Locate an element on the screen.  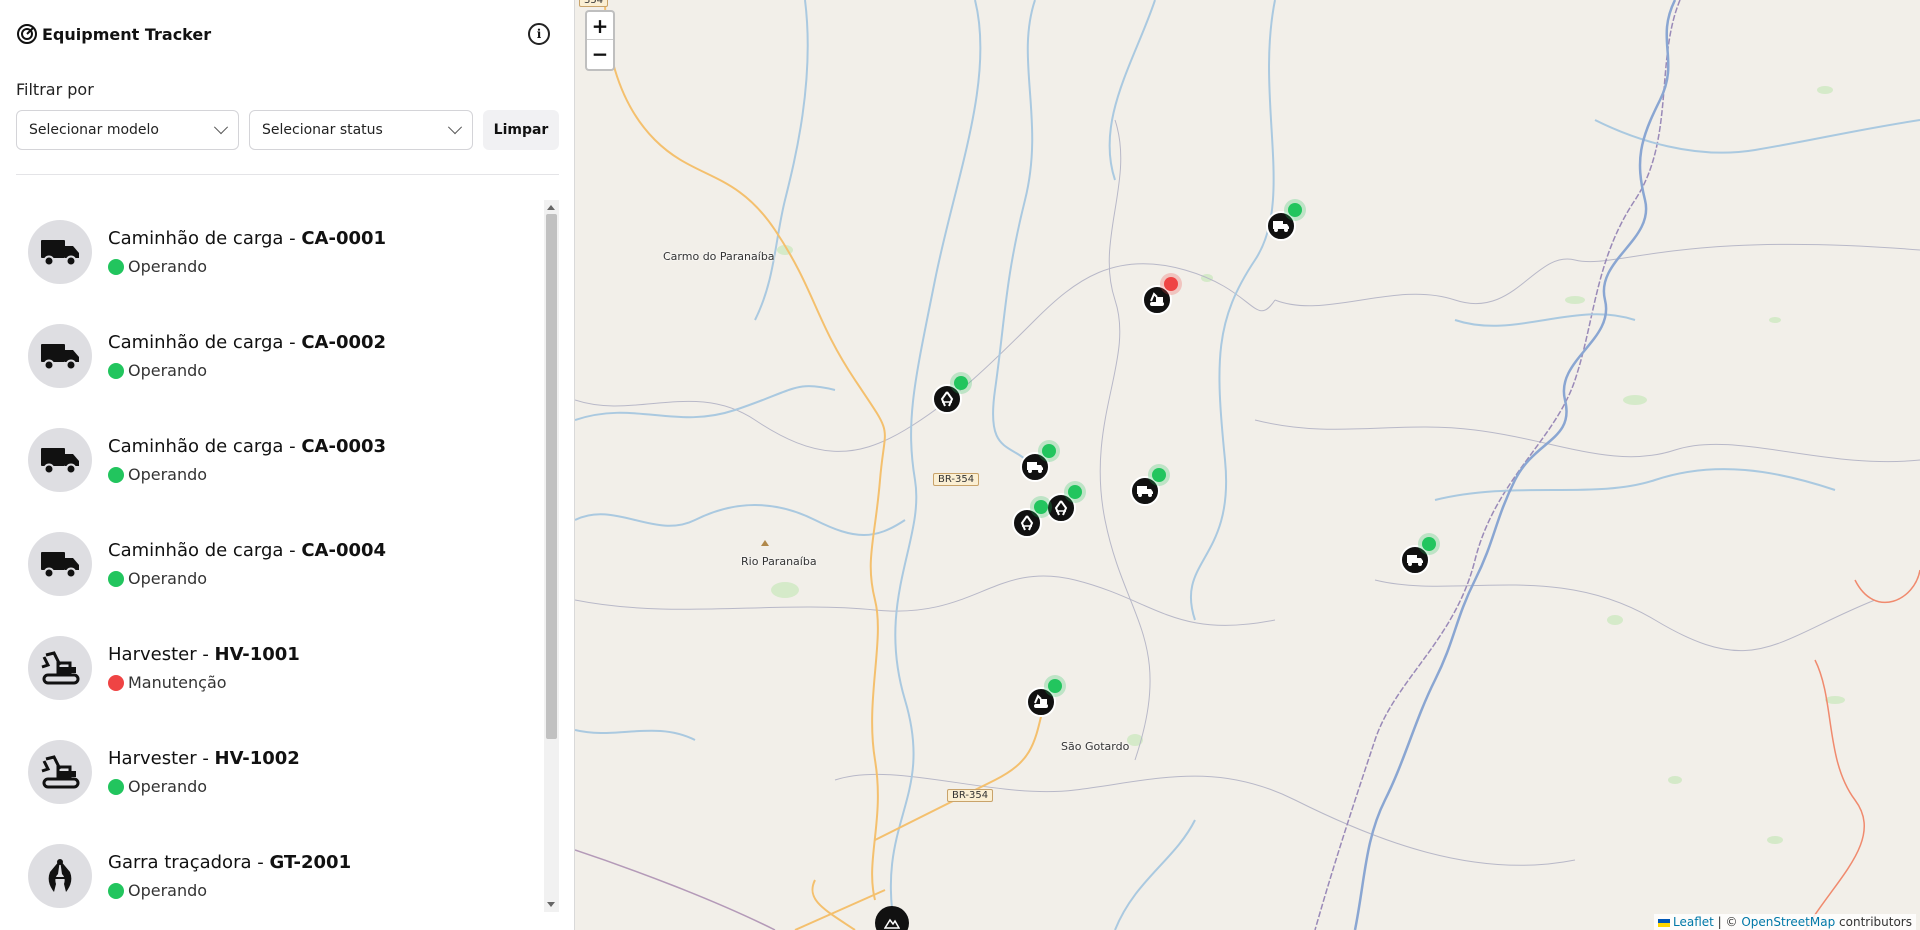
equipment-list-item: Harvester - HV-1002 Operando is located at coordinates (280, 772).